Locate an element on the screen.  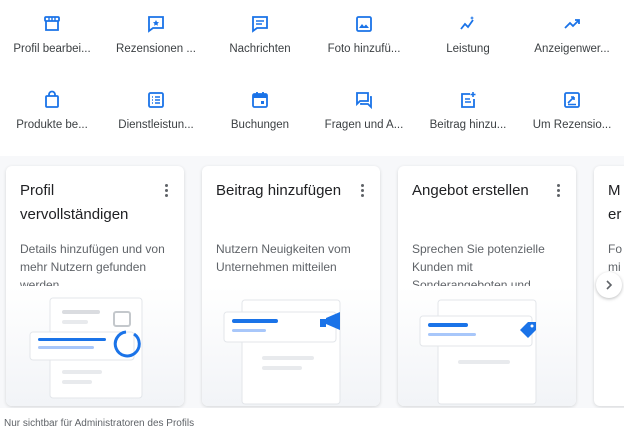
request-review-icon is located at coordinates (572, 100).